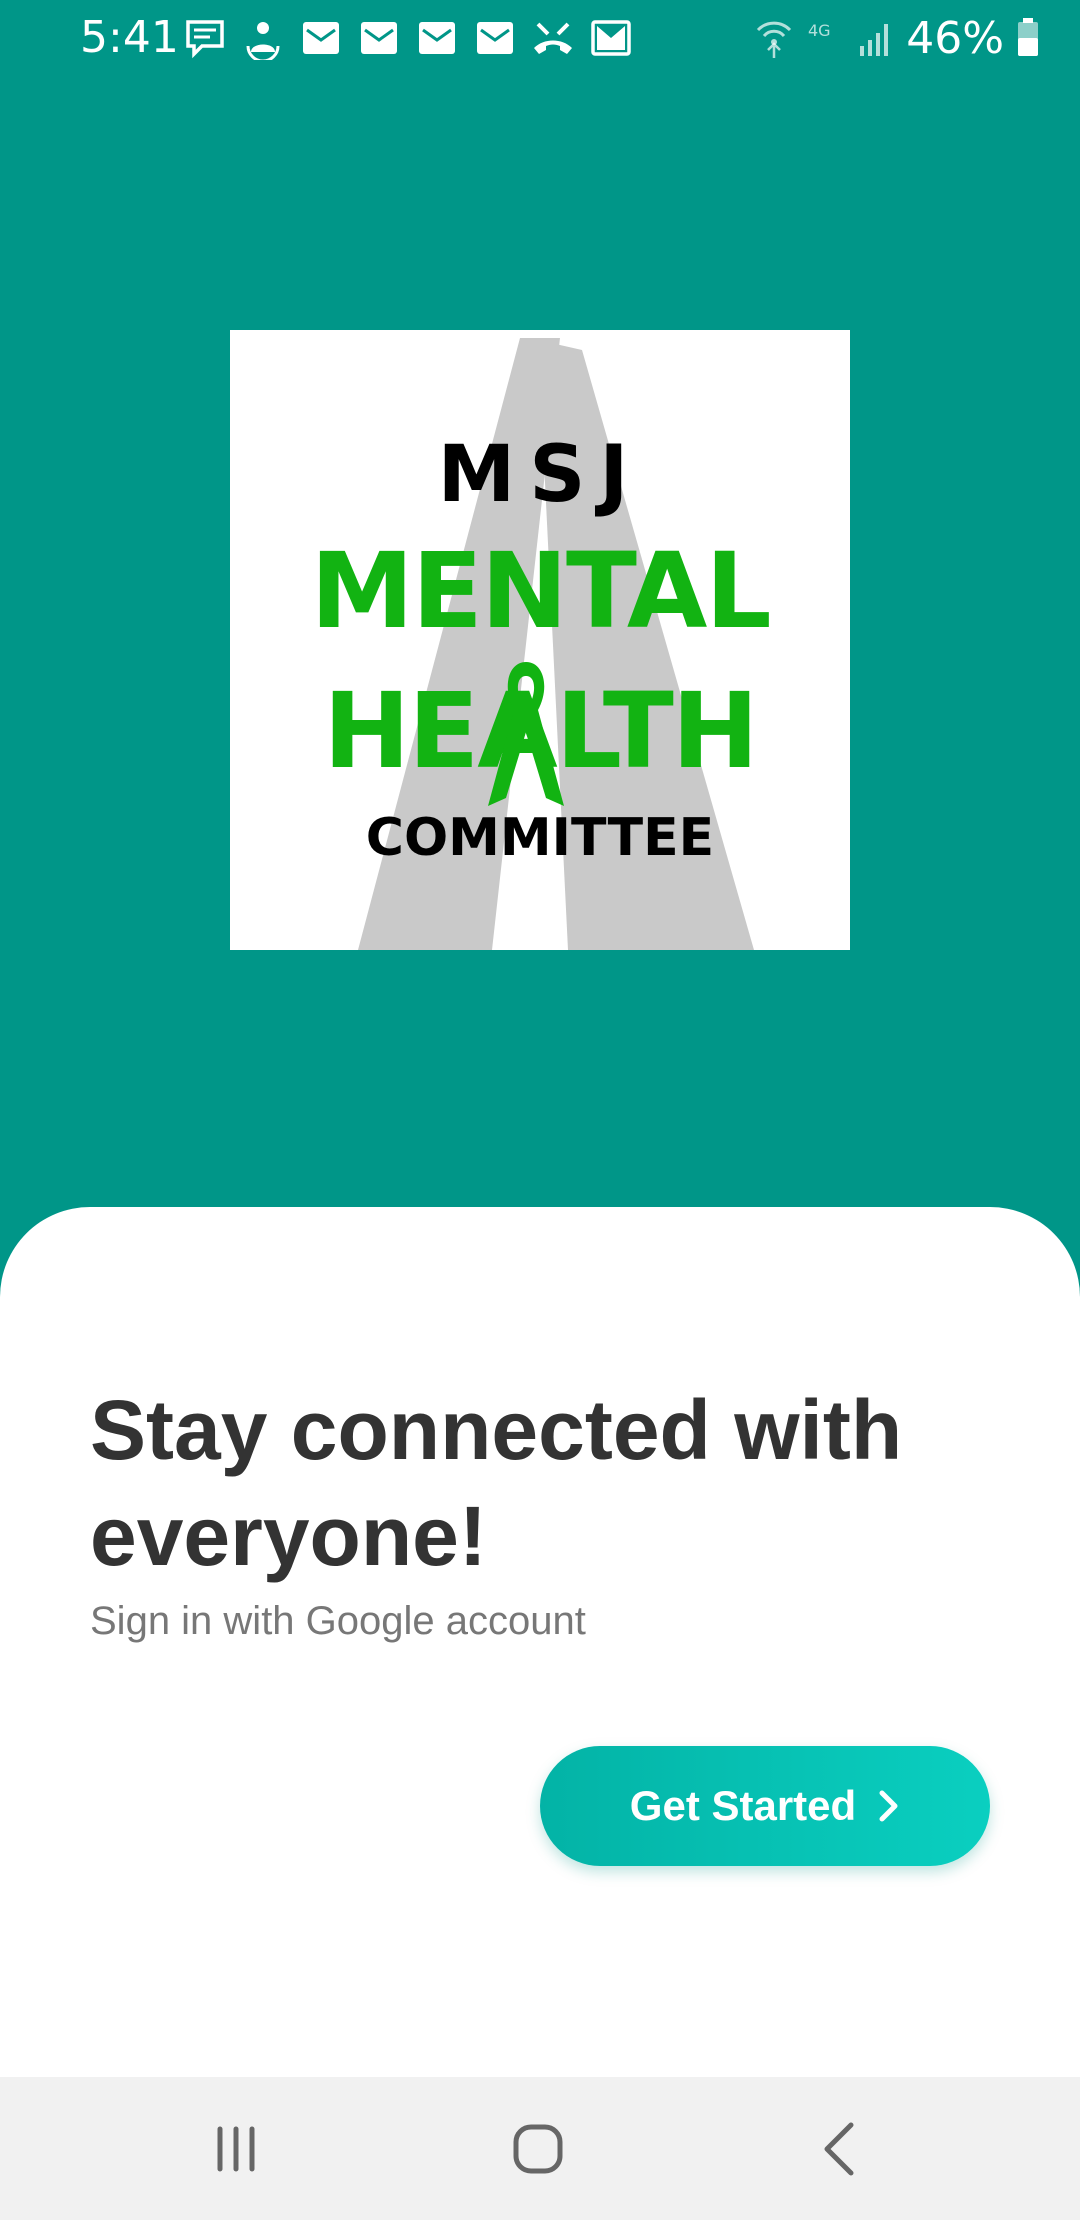  Describe the element at coordinates (526, 734) in the screenshot. I see `awareness-ribbon-icon` at that location.